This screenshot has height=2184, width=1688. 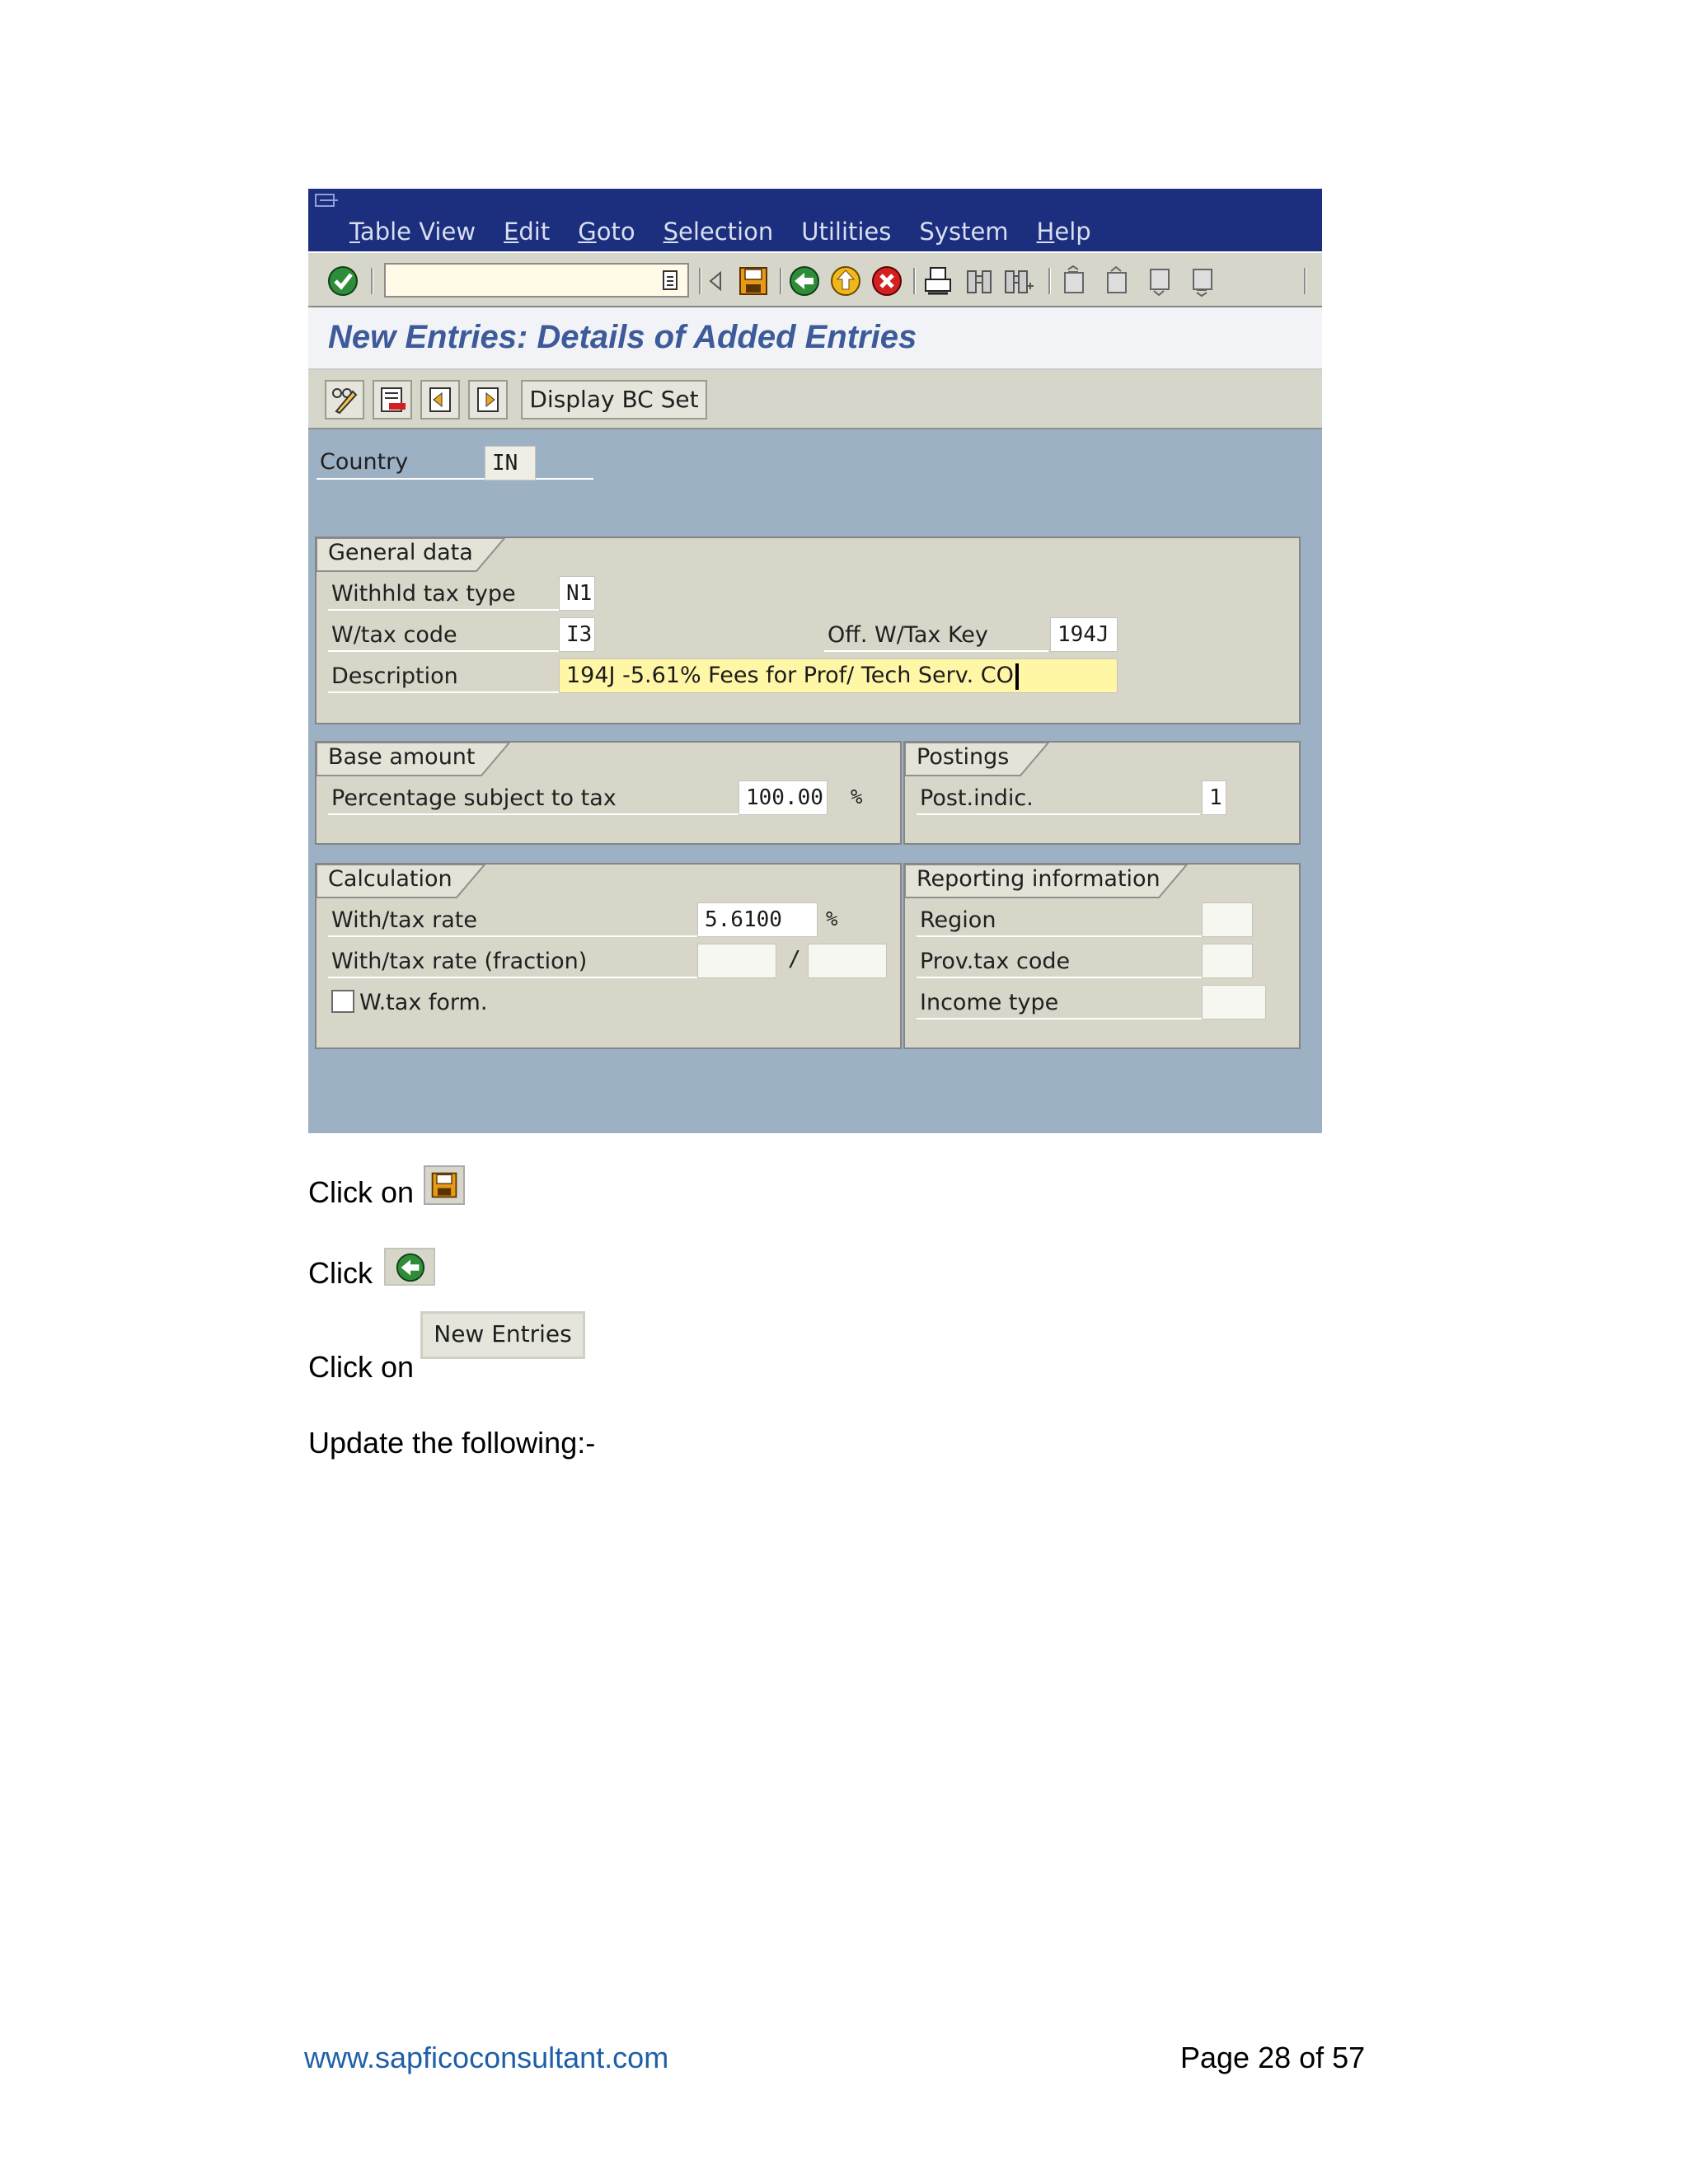 I want to click on footer-website-link: www.sapficoconsultant.com, so click(x=486, y=2058).